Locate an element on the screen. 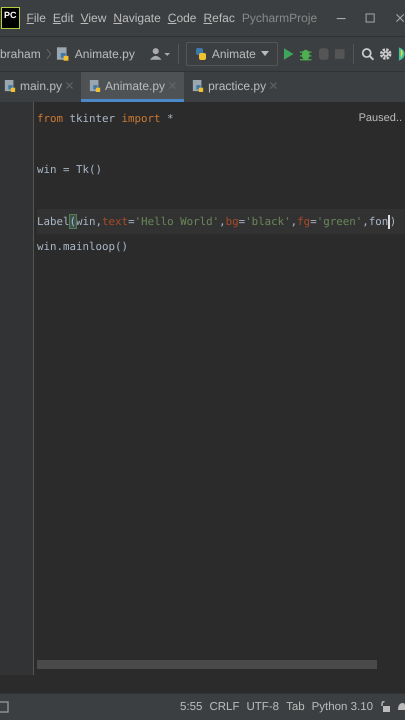  bell-icon is located at coordinates (401, 707).